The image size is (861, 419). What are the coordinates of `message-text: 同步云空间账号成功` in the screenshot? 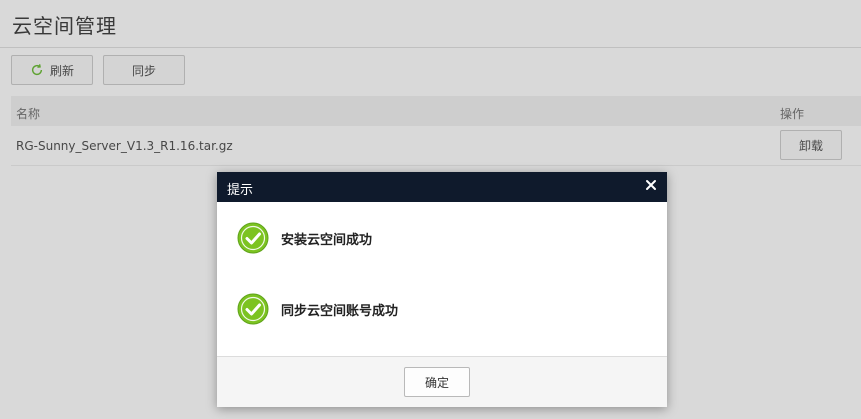 It's located at (340, 311).